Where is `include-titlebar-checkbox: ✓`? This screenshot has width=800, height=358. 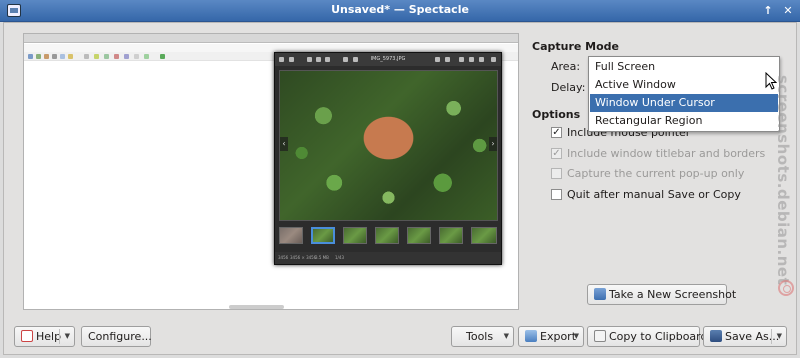 include-titlebar-checkbox: ✓ is located at coordinates (556, 153).